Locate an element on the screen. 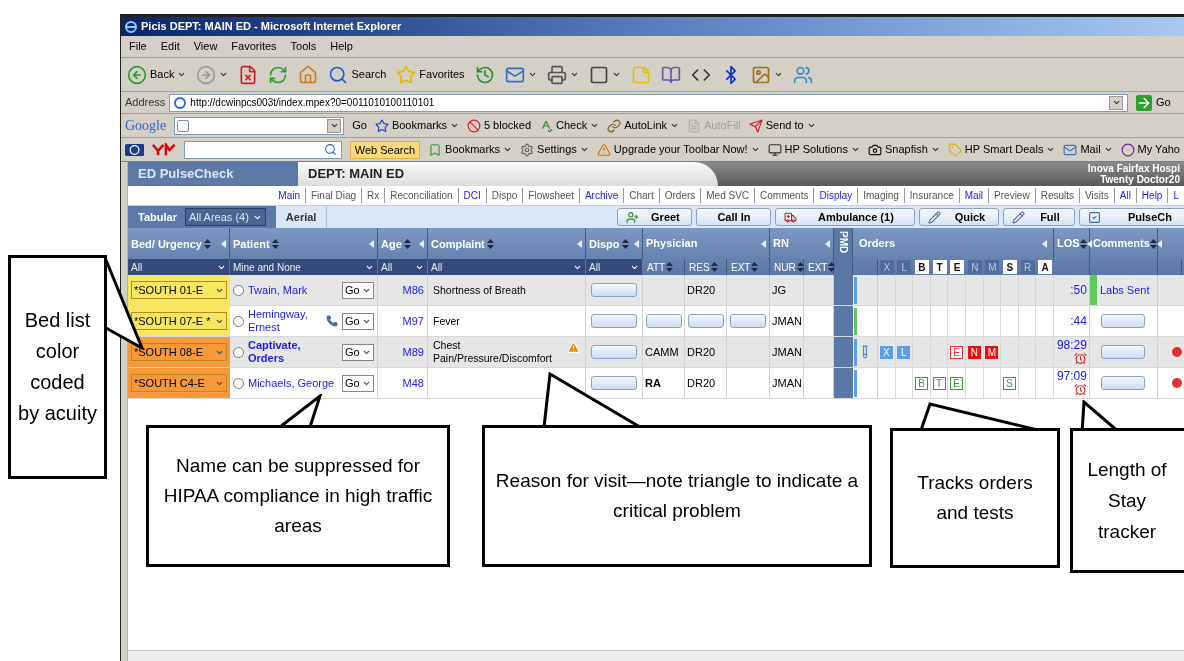  area-select: All Areas (4) is located at coordinates (225, 217).